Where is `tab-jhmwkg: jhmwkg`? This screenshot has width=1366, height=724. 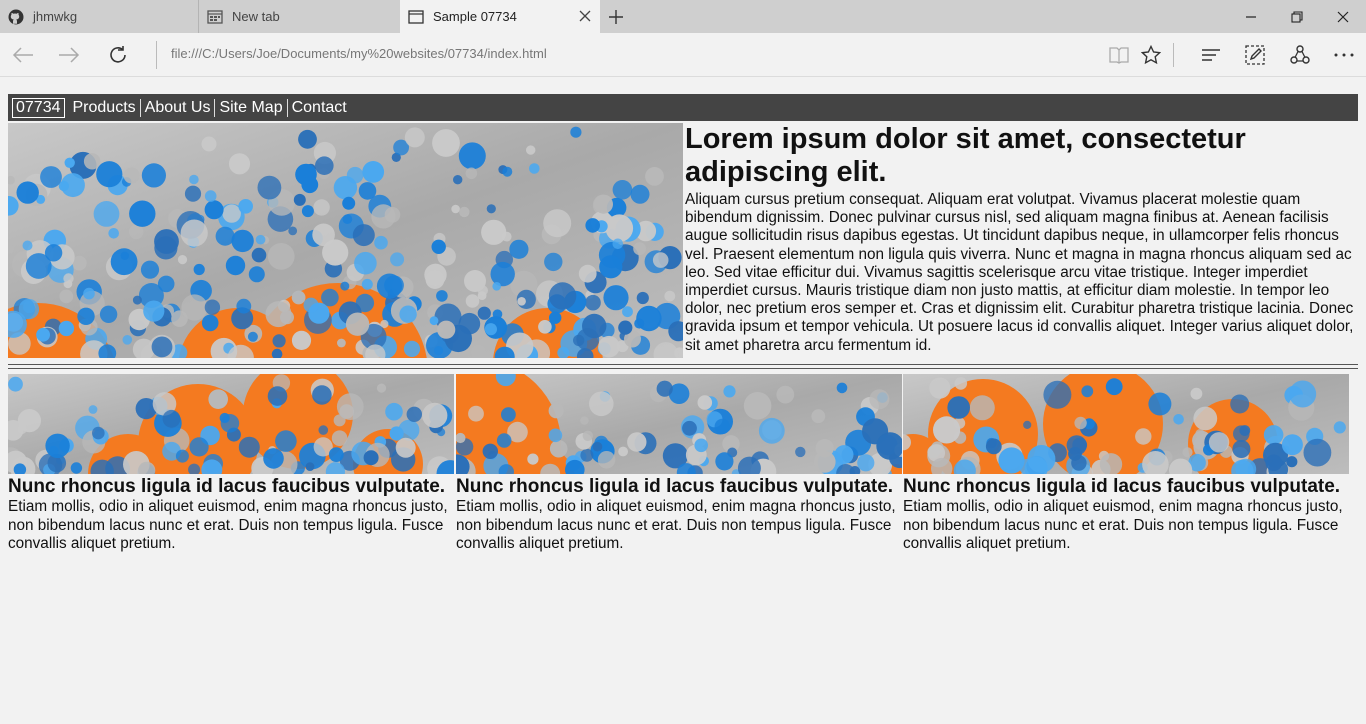
tab-jhmwkg: jhmwkg is located at coordinates (99, 16).